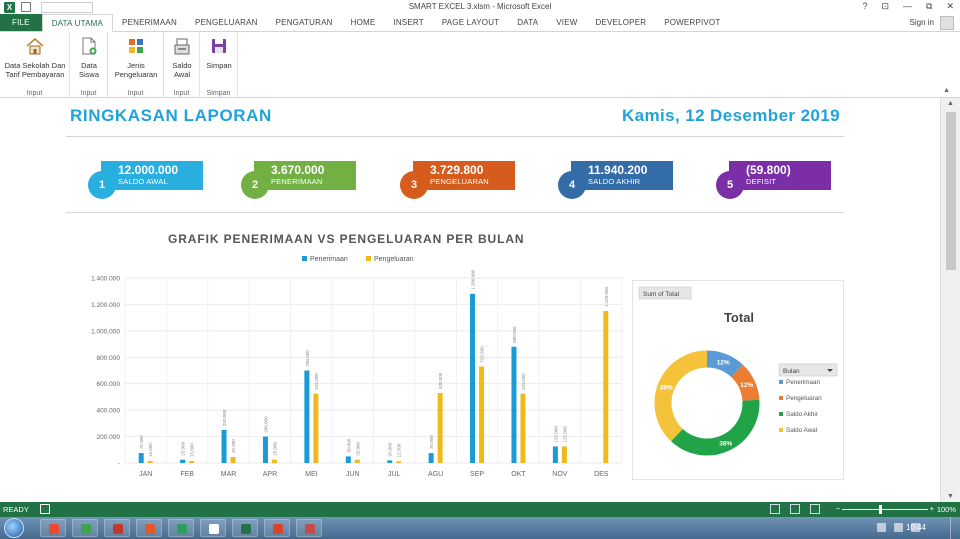 The image size is (960, 539). I want to click on y-tick-label: 200.000, so click(109, 437).